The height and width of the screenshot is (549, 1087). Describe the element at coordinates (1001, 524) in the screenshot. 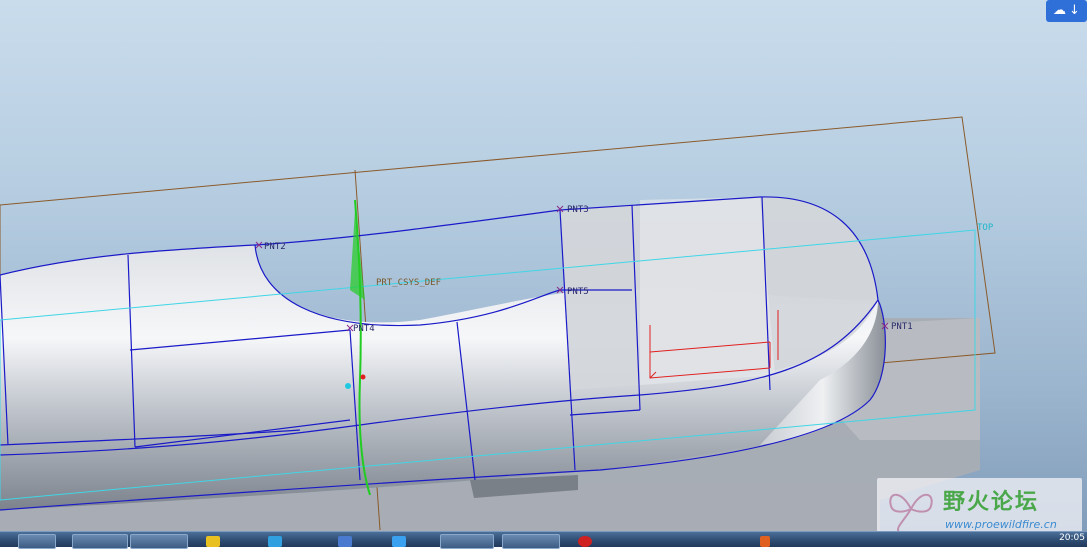

I see `watermark-url: www.proewildfire.cn` at that location.